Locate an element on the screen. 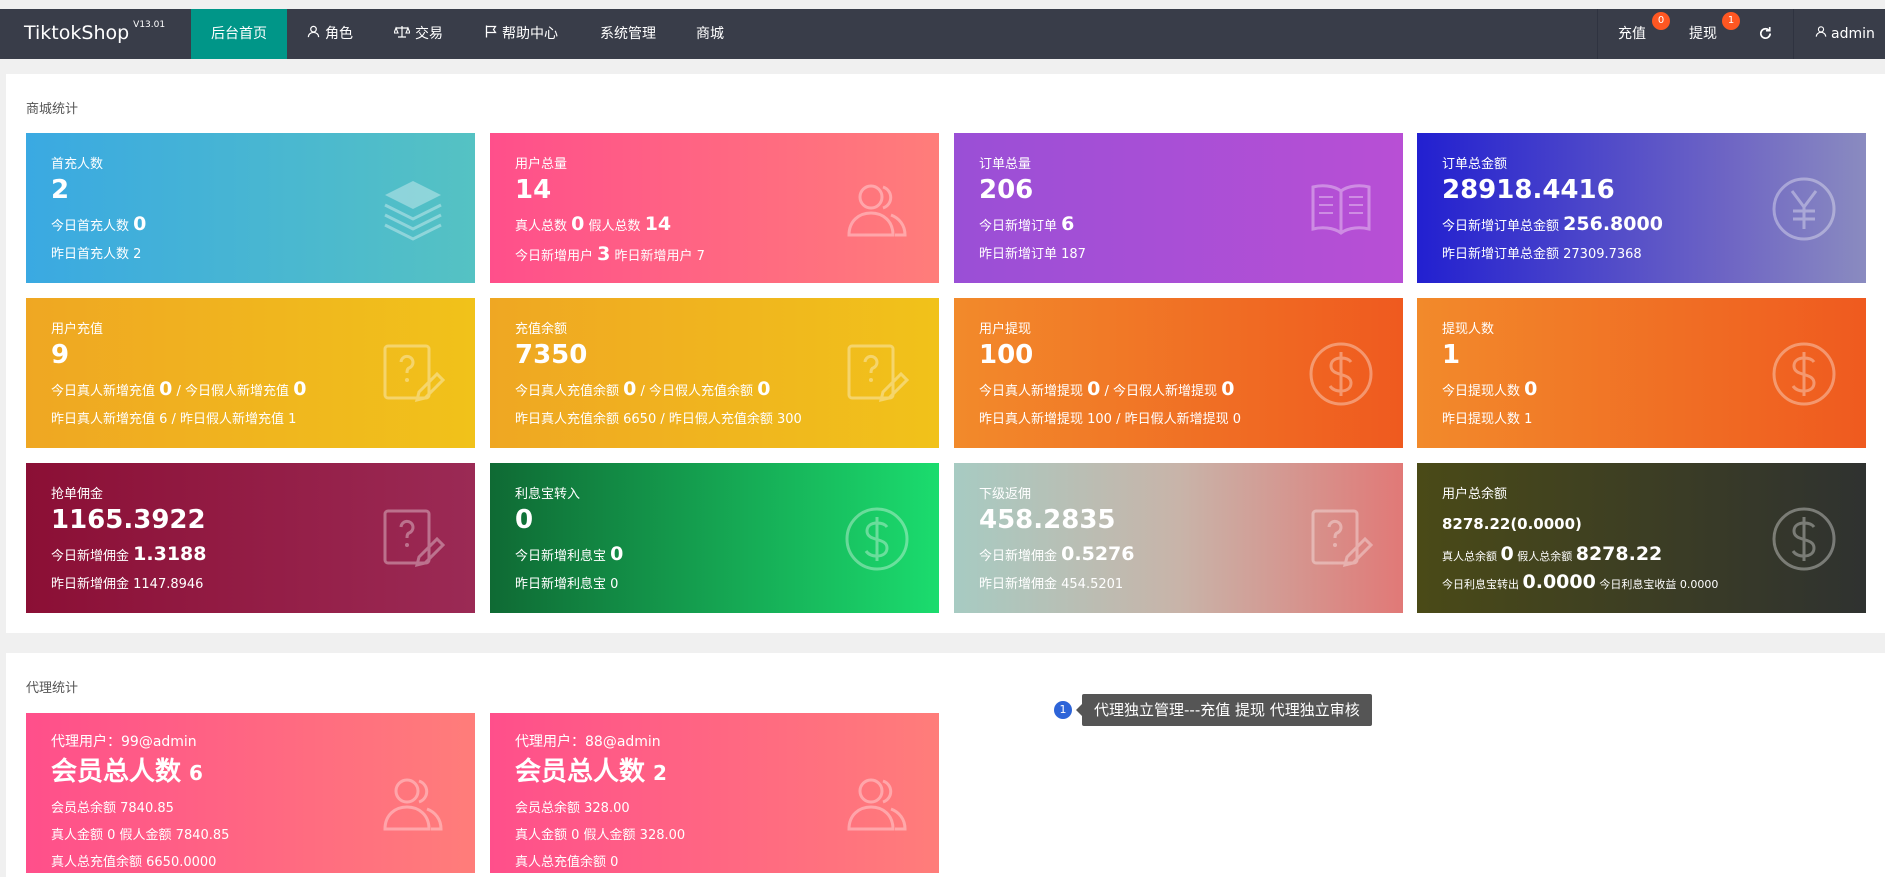  agent-card-recharge: 真人总充值余额 6650.0000 is located at coordinates (134, 862).